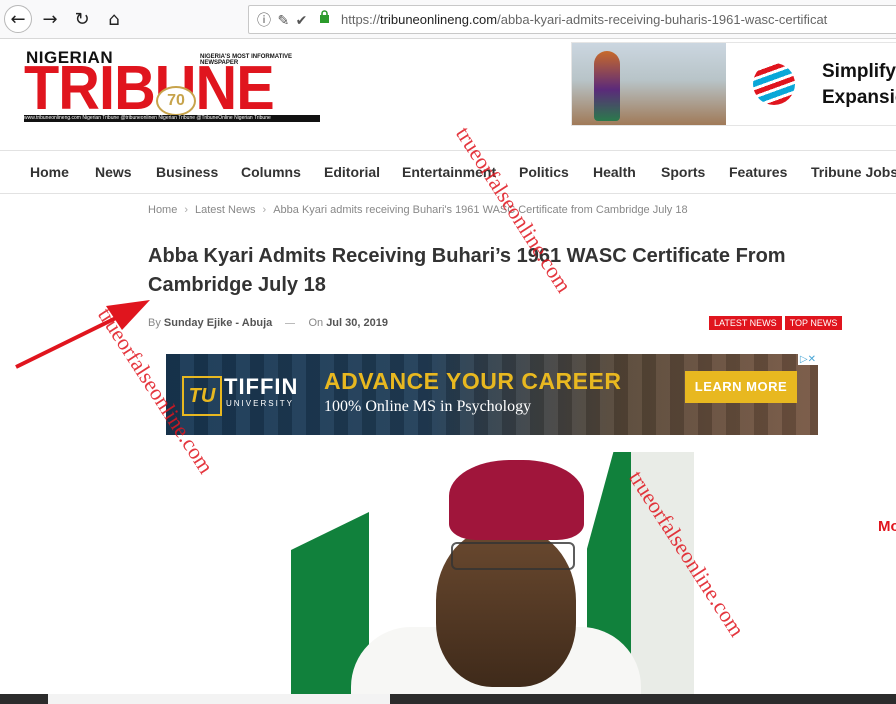 The height and width of the screenshot is (704, 896). What do you see at coordinates (282, 20) in the screenshot?
I see `site-info-icon: ⓘ ✎ ✔` at bounding box center [282, 20].